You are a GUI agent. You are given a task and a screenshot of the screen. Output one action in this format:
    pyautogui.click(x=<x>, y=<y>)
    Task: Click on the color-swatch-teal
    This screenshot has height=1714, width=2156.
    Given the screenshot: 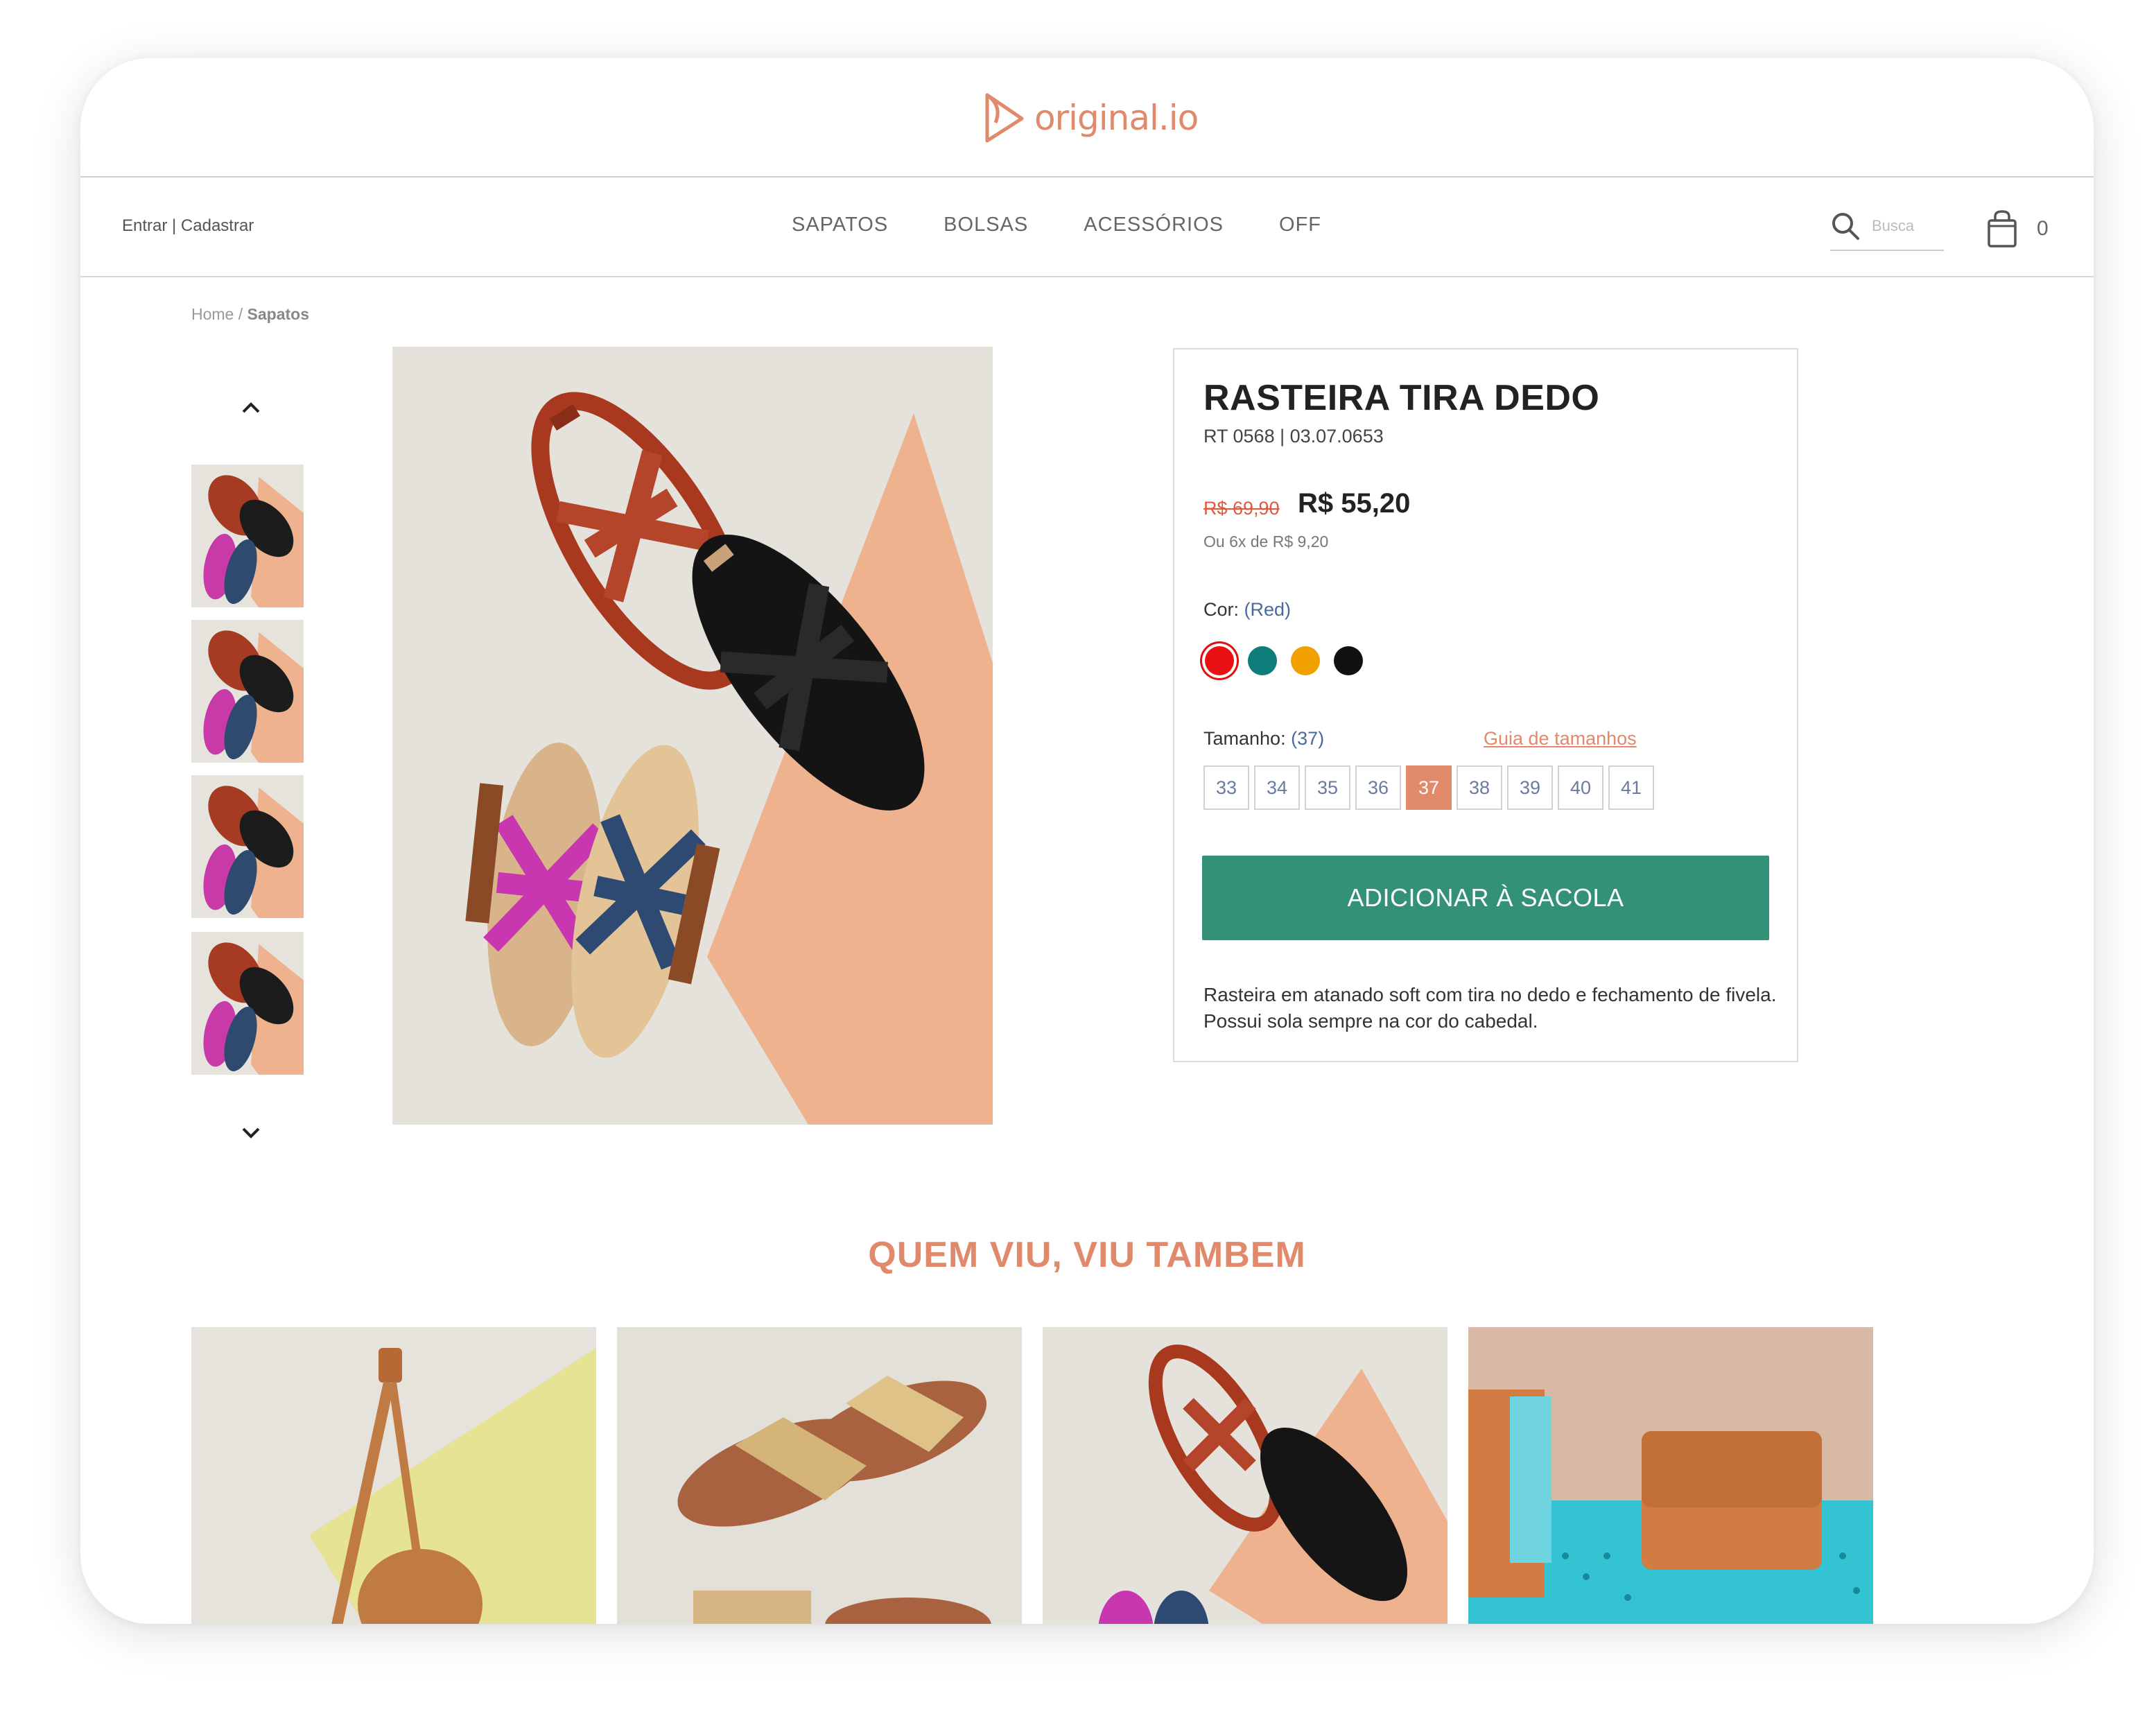 What is the action you would take?
    pyautogui.click(x=1263, y=660)
    